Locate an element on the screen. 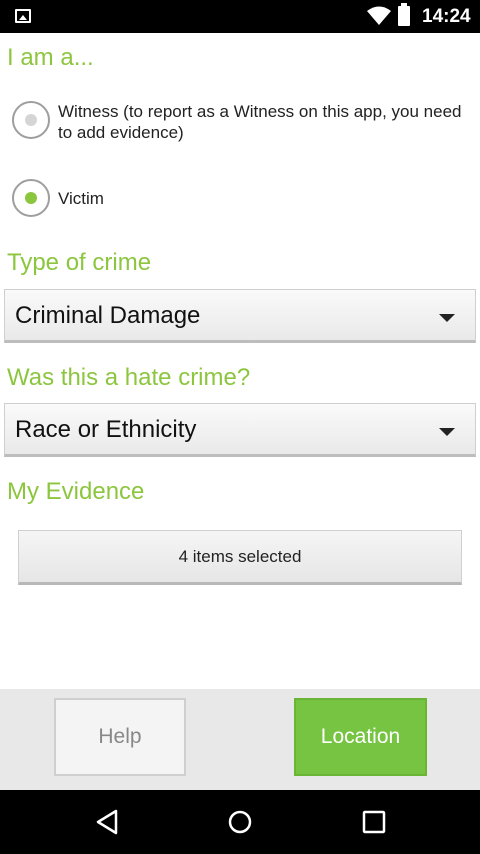  radio-dot is located at coordinates (31, 120).